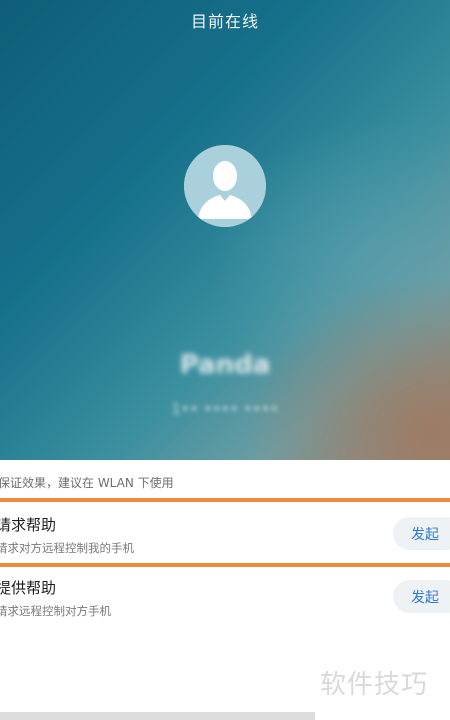 This screenshot has width=450, height=720. What do you see at coordinates (224, 21) in the screenshot?
I see `online-status-title: 目前在线` at bounding box center [224, 21].